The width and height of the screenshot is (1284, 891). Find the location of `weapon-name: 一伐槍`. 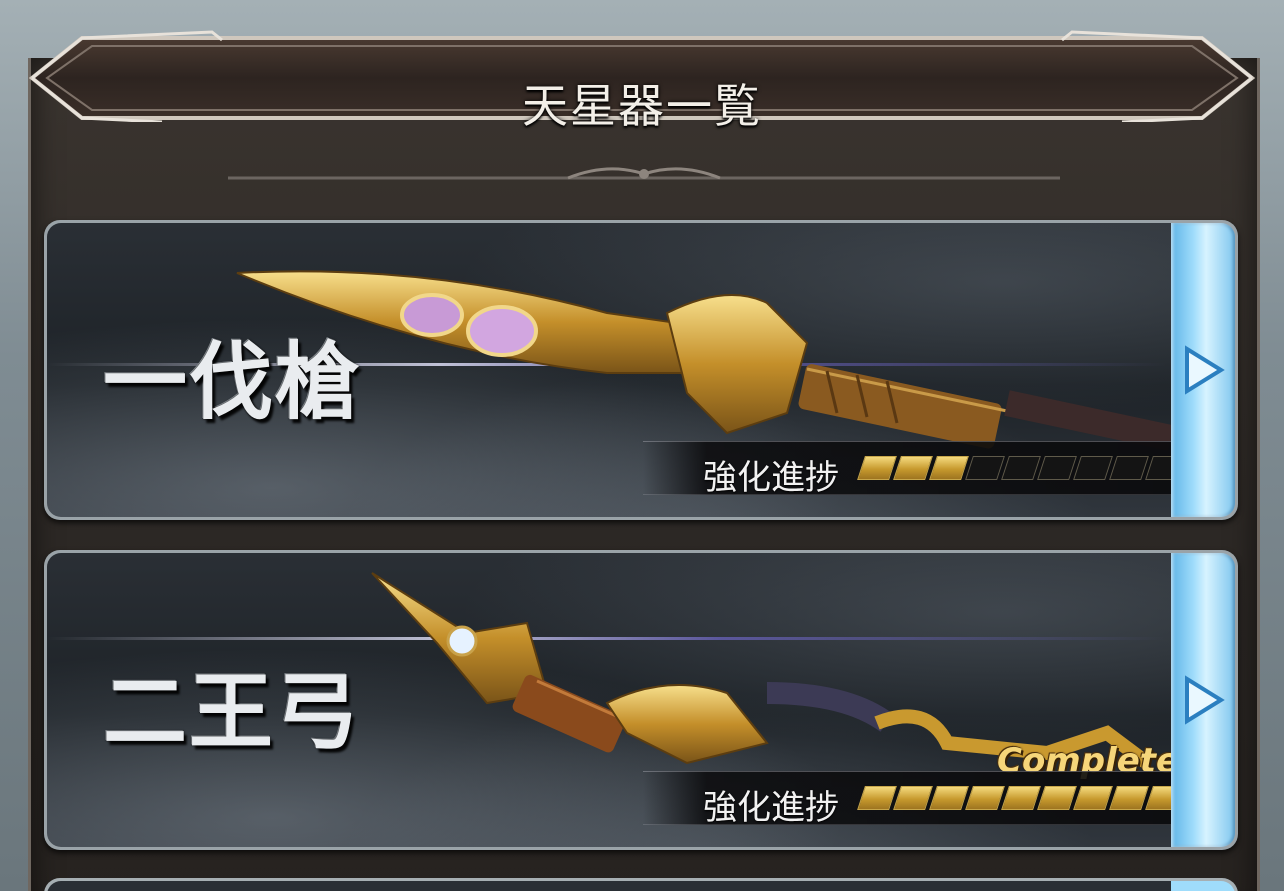

weapon-name: 一伐槍 is located at coordinates (232, 382).